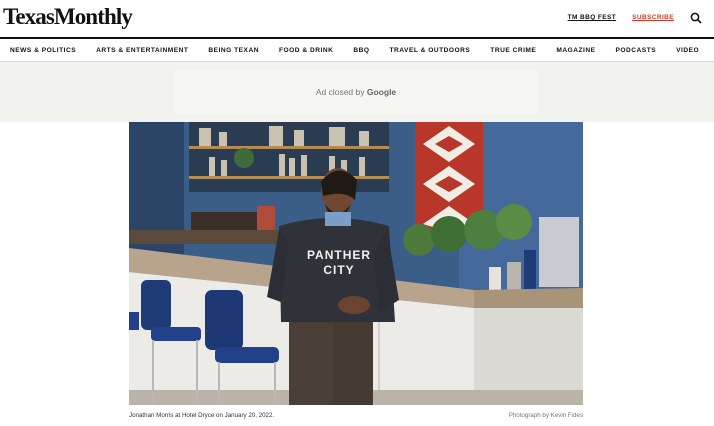  I want to click on ad-closed-text: Ad closed by Google, so click(356, 92).